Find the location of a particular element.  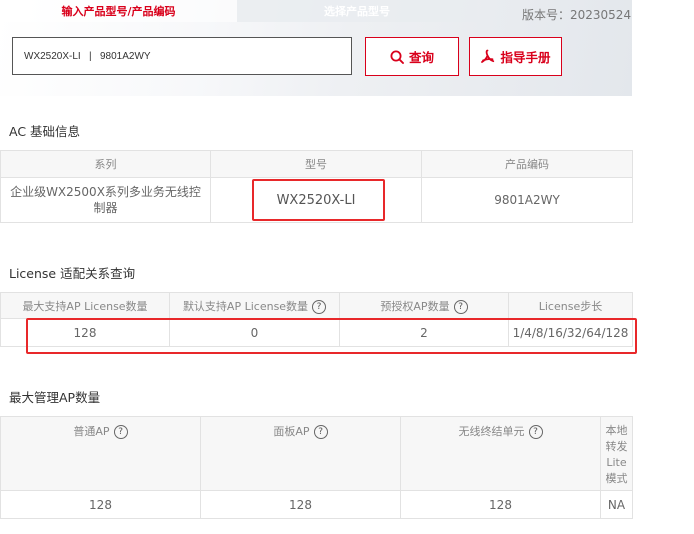

column-header: 预授权AP数量? is located at coordinates (424, 305).